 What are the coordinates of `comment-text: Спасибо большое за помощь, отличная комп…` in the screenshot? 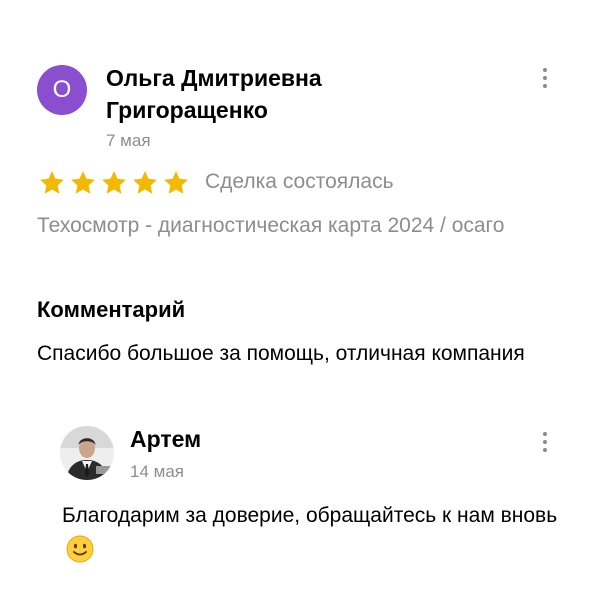 It's located at (281, 353).